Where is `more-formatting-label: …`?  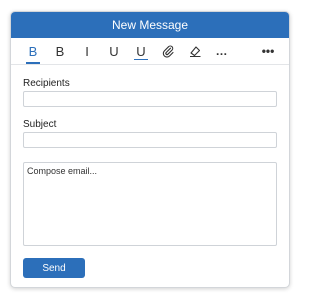 more-formatting-label: … is located at coordinates (222, 51).